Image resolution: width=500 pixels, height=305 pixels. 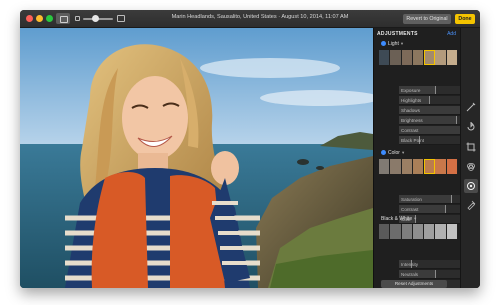 I want to click on bw-expand-icon: ▾, so click(x=415, y=218).